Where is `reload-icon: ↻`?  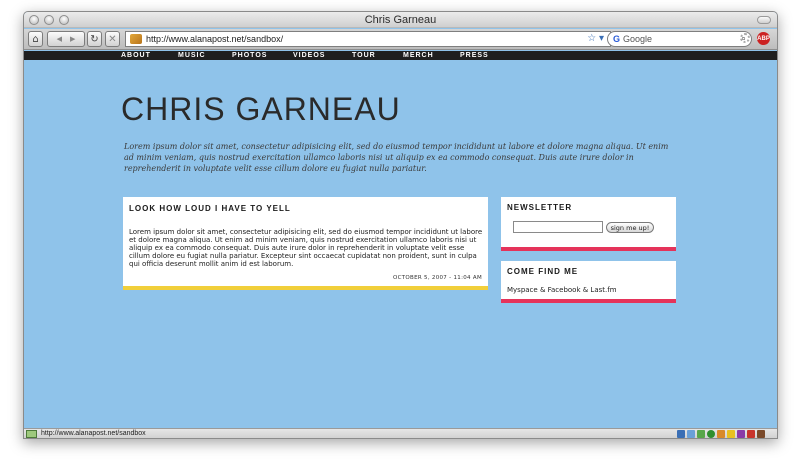
reload-icon: ↻ is located at coordinates (94, 39).